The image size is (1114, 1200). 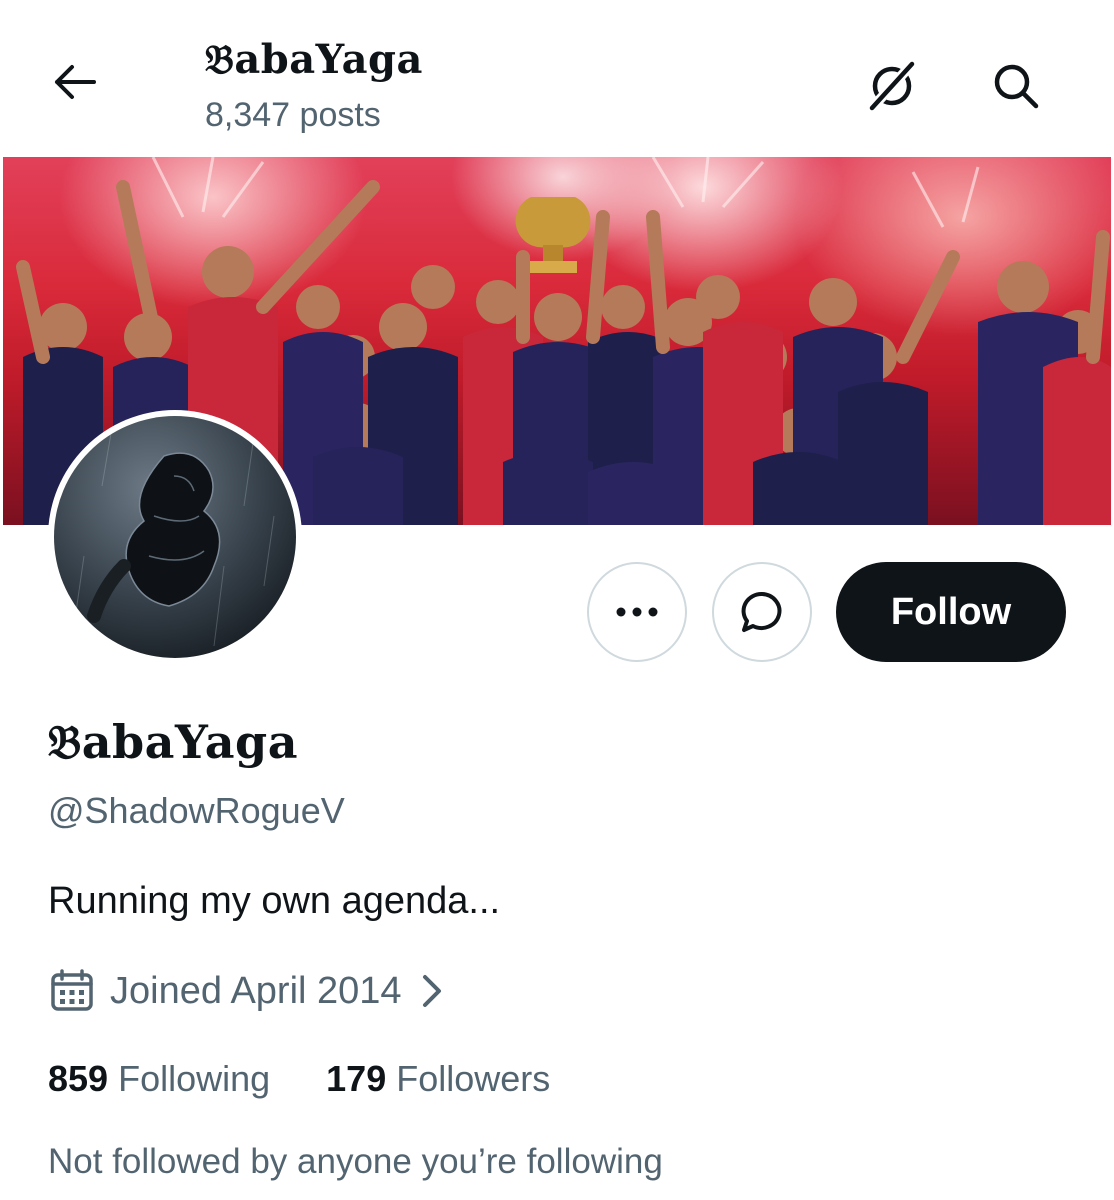 I want to click on message-bubble-icon, so click(x=761, y=611).